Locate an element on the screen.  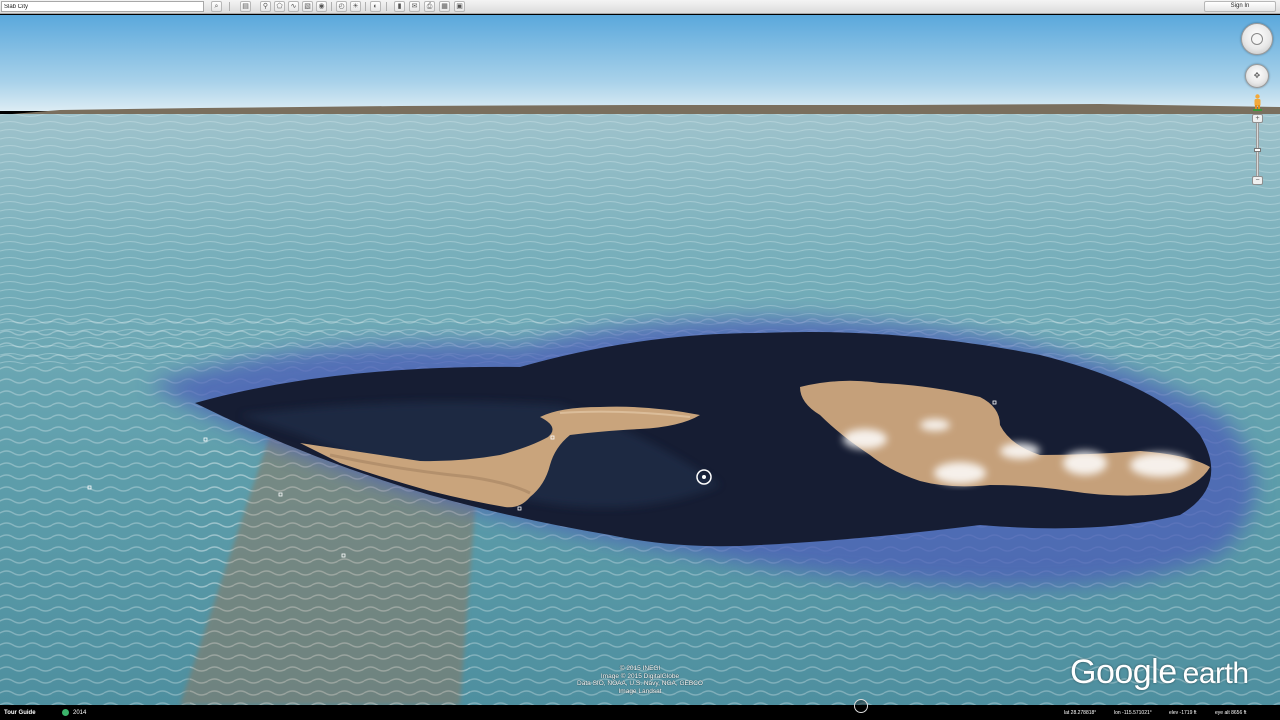
path-icon: ∿ is located at coordinates (293, 6).